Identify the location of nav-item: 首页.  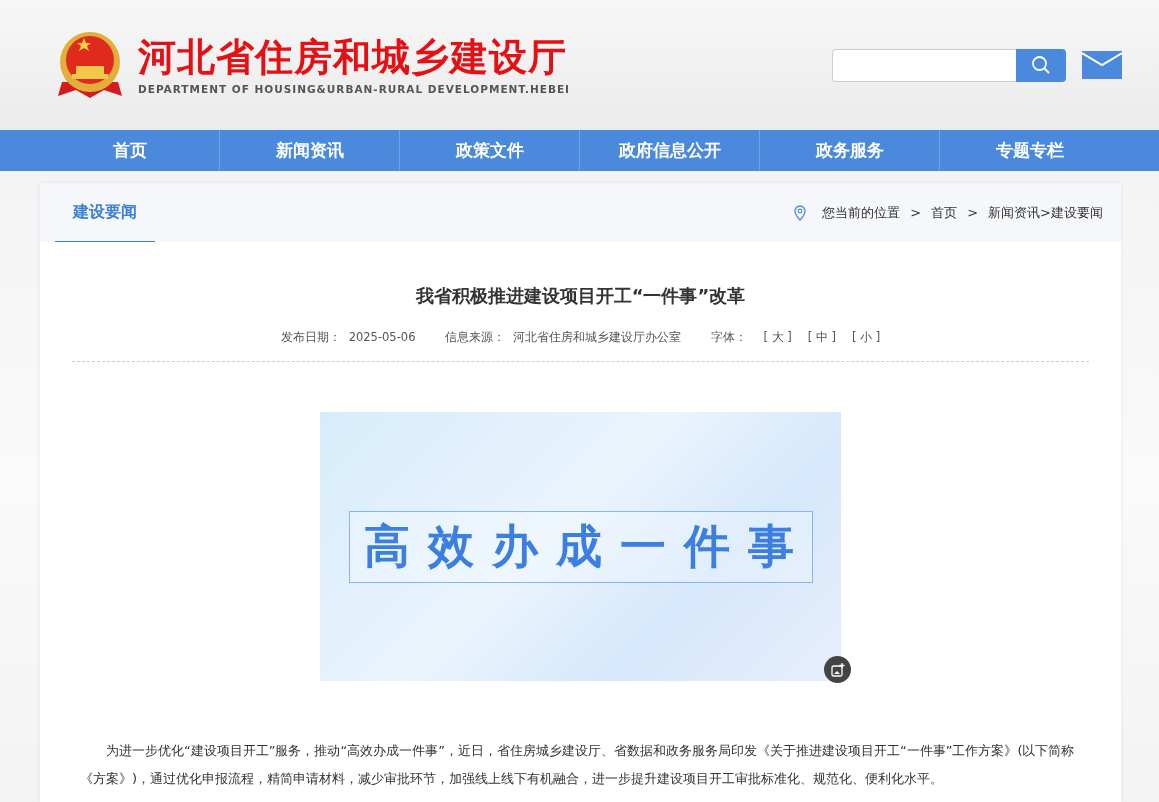
(129, 150).